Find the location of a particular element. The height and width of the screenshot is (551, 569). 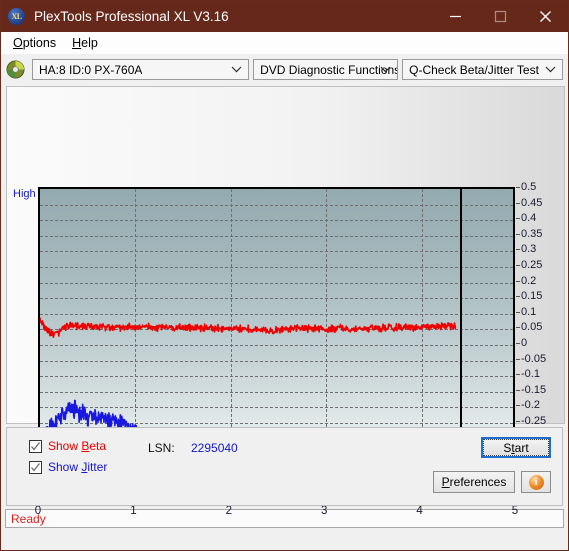

info-button: i is located at coordinates (536, 482).